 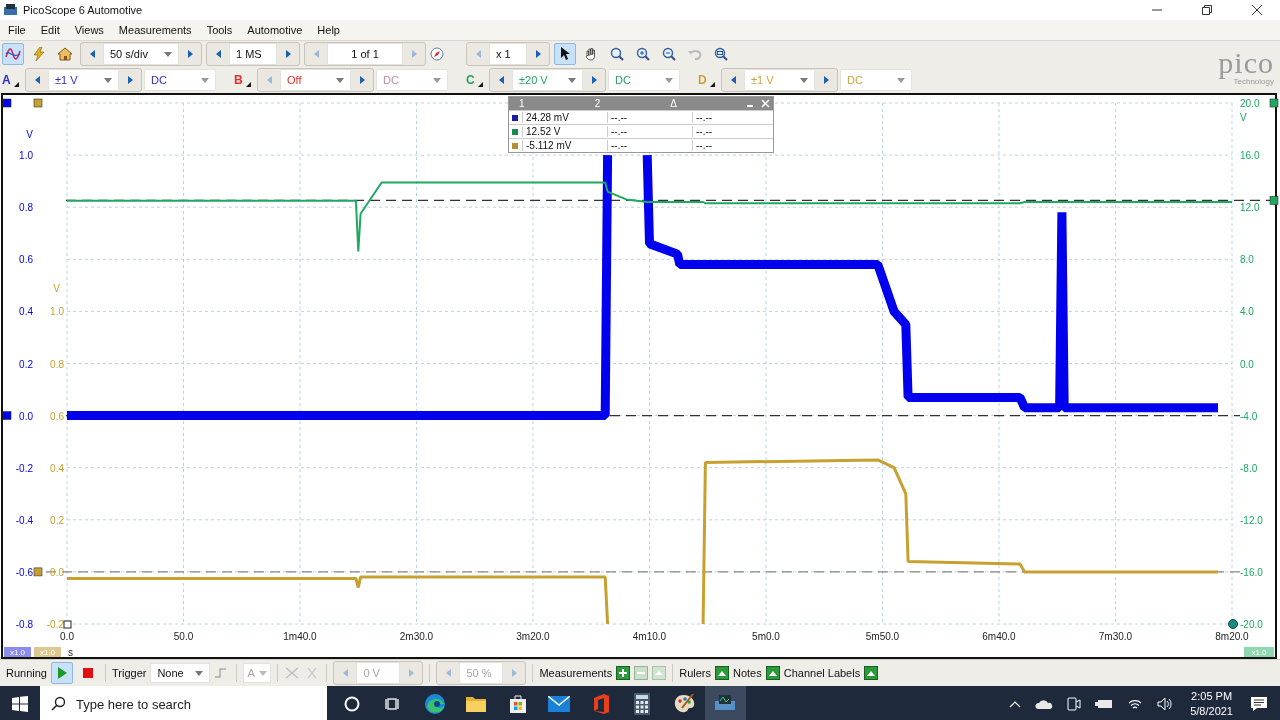 I want to click on mode-button, so click(x=13, y=54).